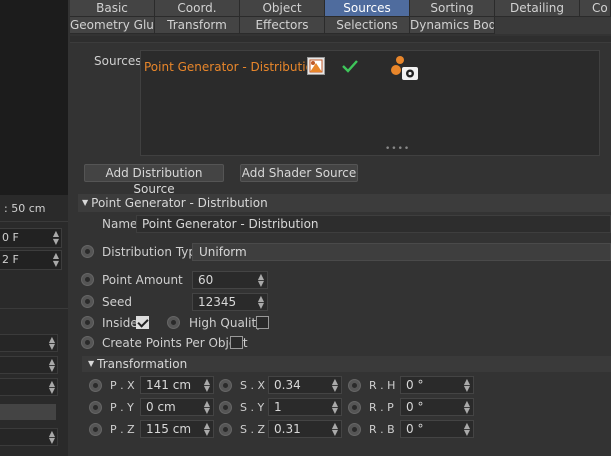 The width and height of the screenshot is (611, 456). What do you see at coordinates (226, 323) in the screenshot?
I see `high-quality-label: High Quality` at bounding box center [226, 323].